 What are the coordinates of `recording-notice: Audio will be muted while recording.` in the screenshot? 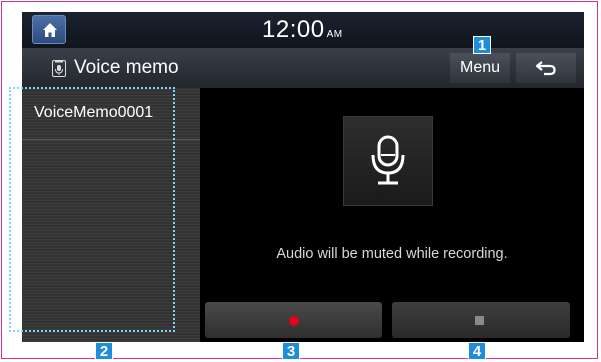 It's located at (392, 254).